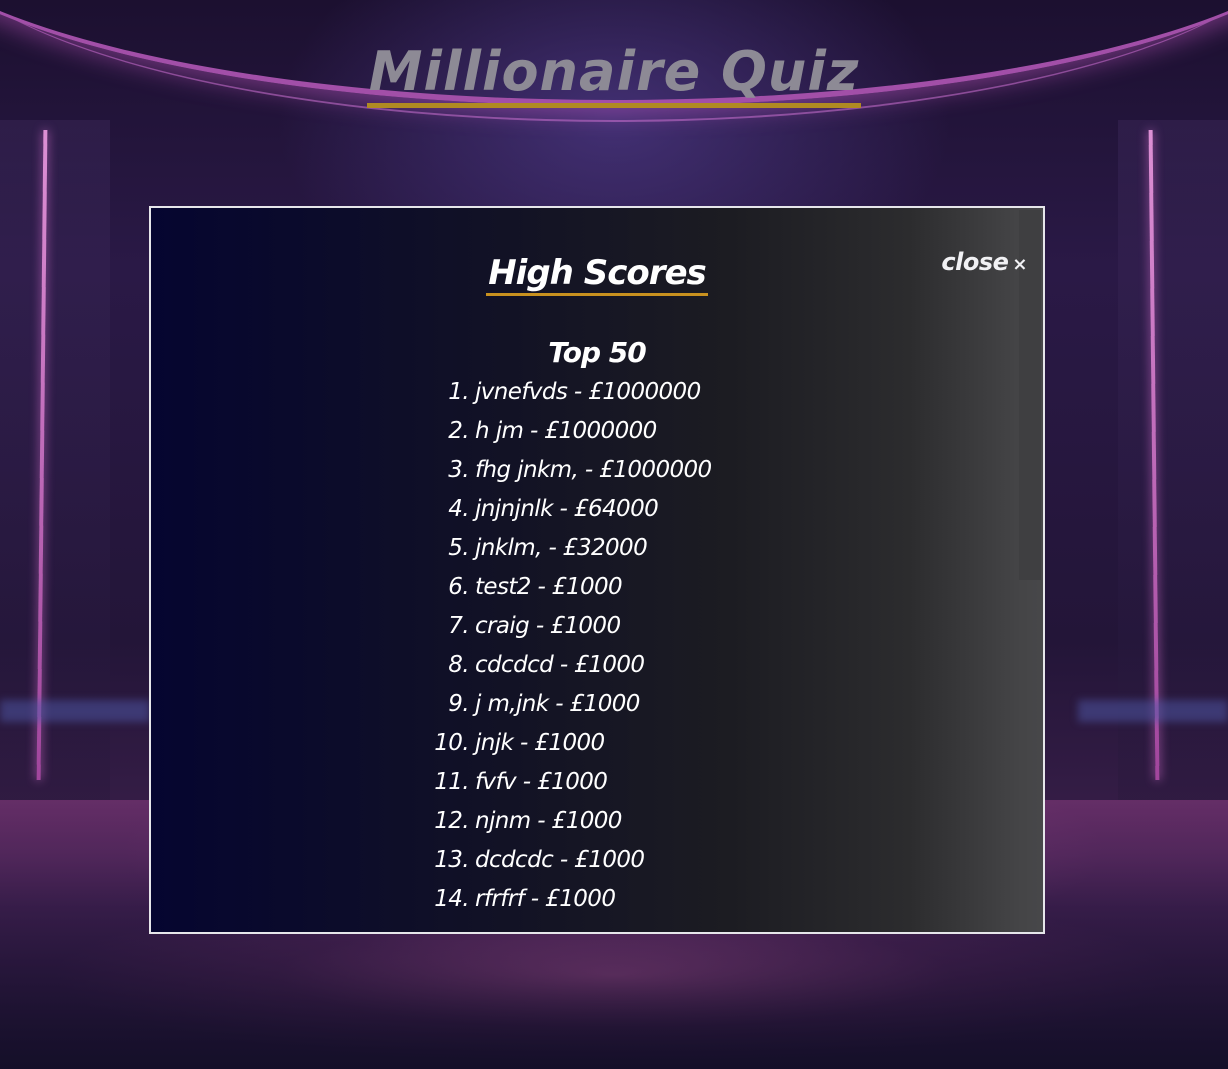 This screenshot has width=1228, height=1069. Describe the element at coordinates (549, 587) in the screenshot. I see `score-entry: test2 - £1000` at that location.